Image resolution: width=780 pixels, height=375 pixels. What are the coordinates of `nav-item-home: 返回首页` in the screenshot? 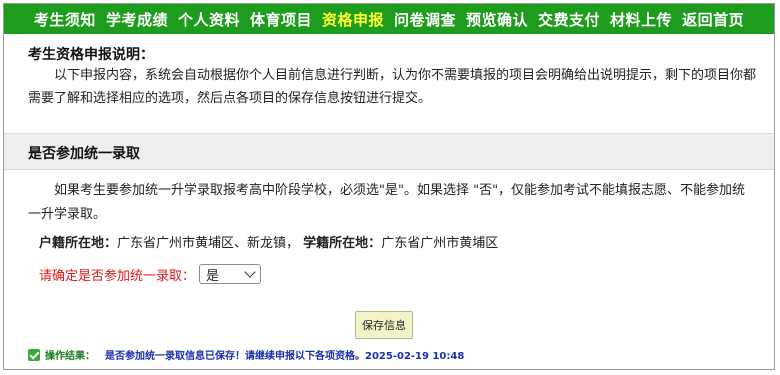 It's located at (713, 19).